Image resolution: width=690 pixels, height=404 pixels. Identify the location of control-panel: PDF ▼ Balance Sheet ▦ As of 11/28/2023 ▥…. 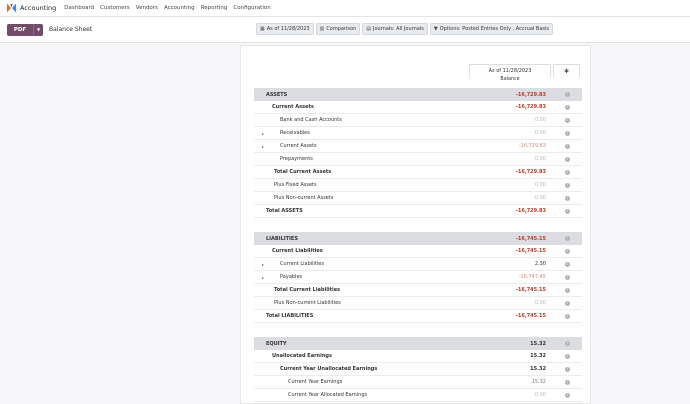
(345, 30).